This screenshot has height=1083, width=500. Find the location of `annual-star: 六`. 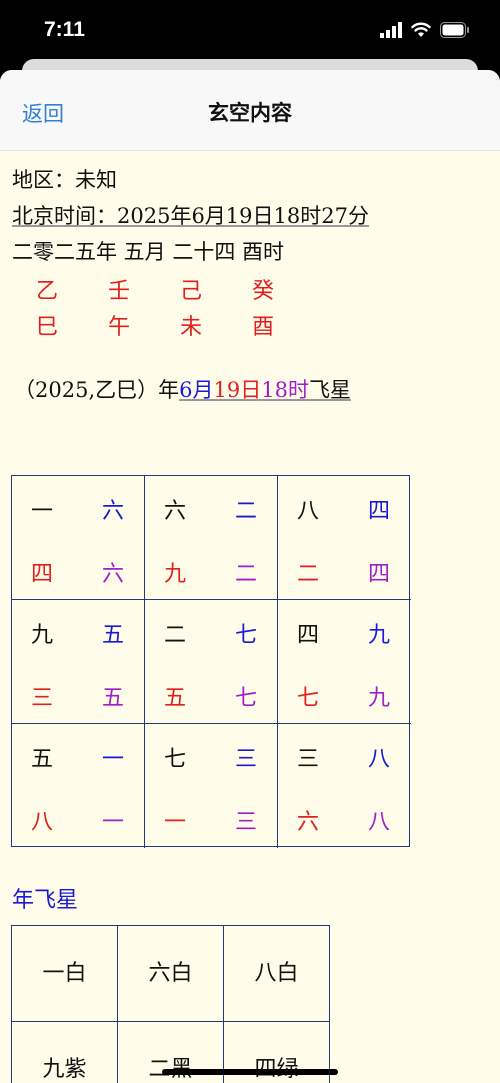

annual-star: 六 is located at coordinates (308, 822).